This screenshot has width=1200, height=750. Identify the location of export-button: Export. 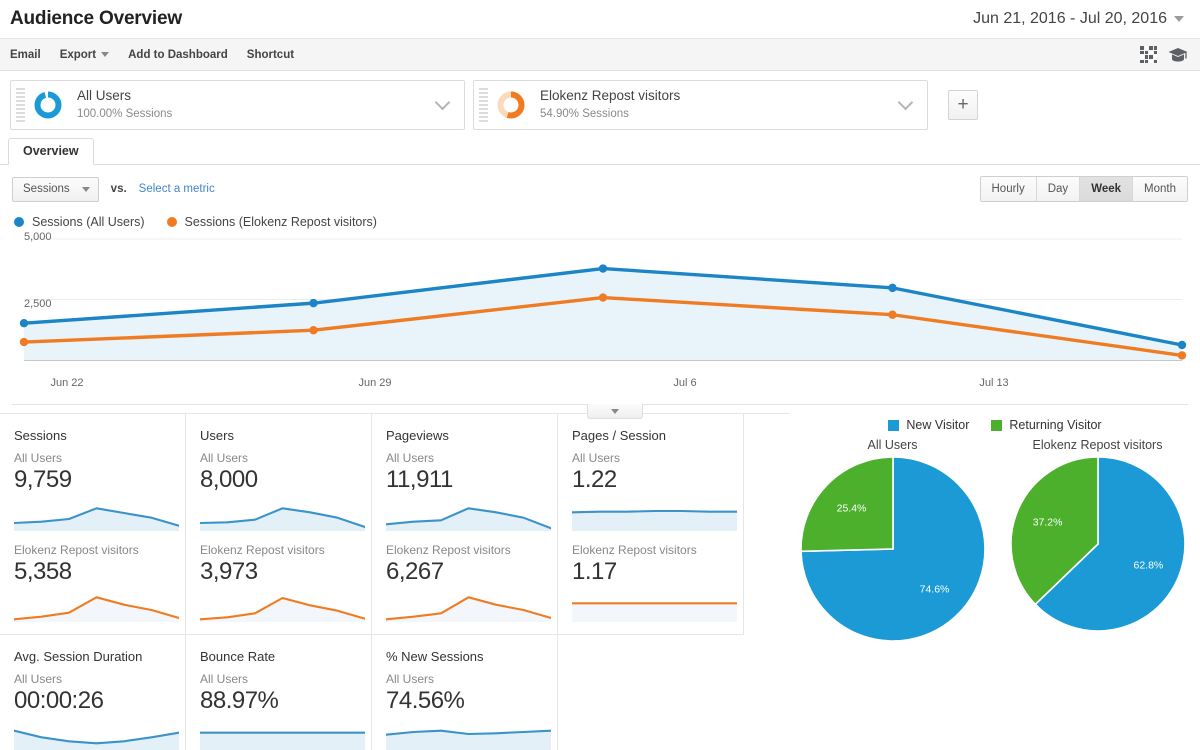
(85, 55).